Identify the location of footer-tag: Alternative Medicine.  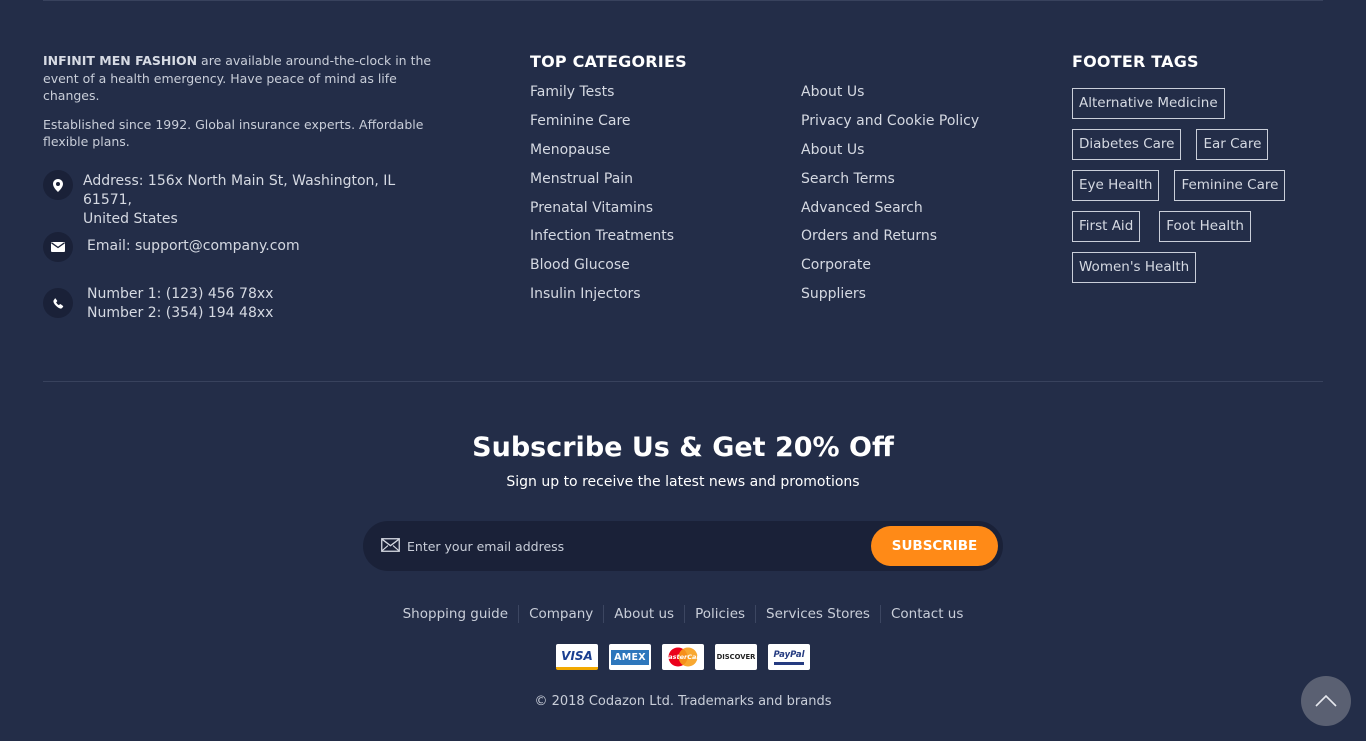
(1148, 103).